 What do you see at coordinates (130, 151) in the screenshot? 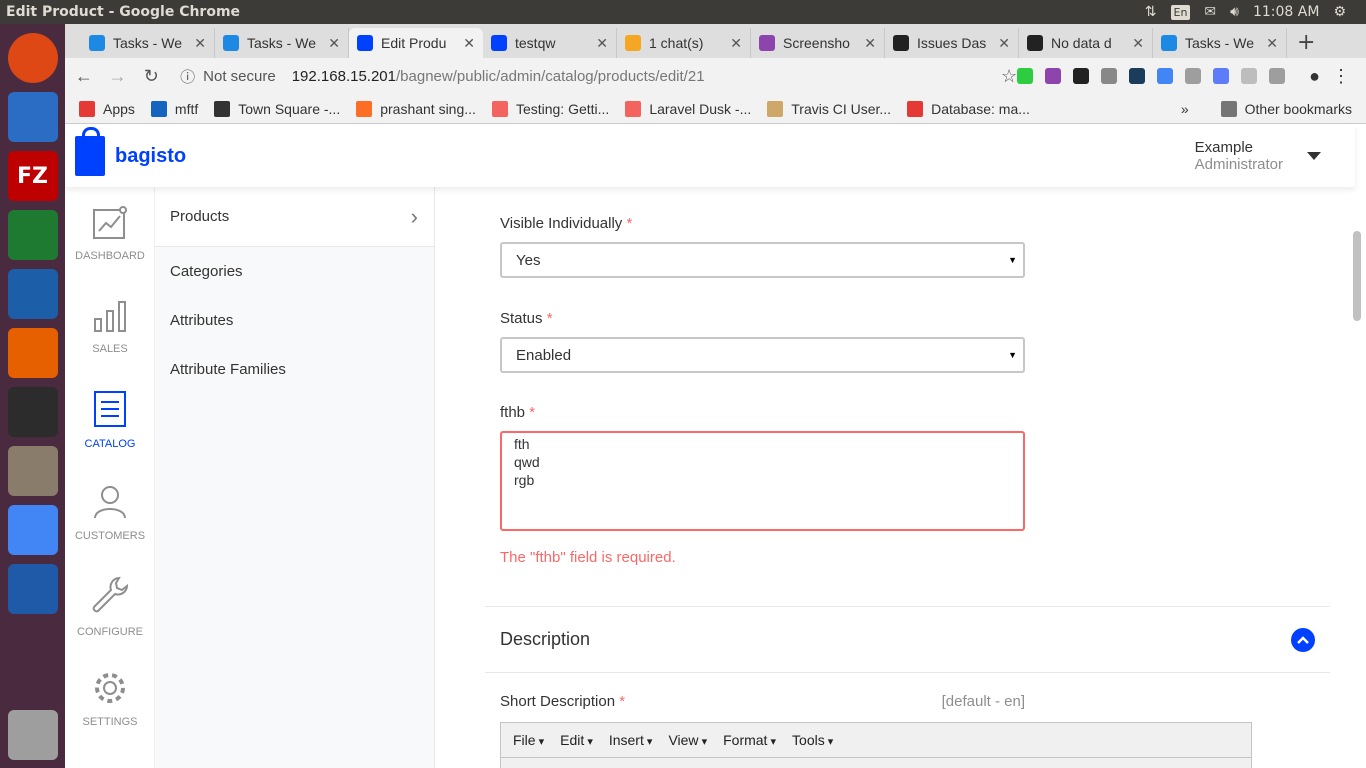
I see `brand-logo: bagisto` at bounding box center [130, 151].